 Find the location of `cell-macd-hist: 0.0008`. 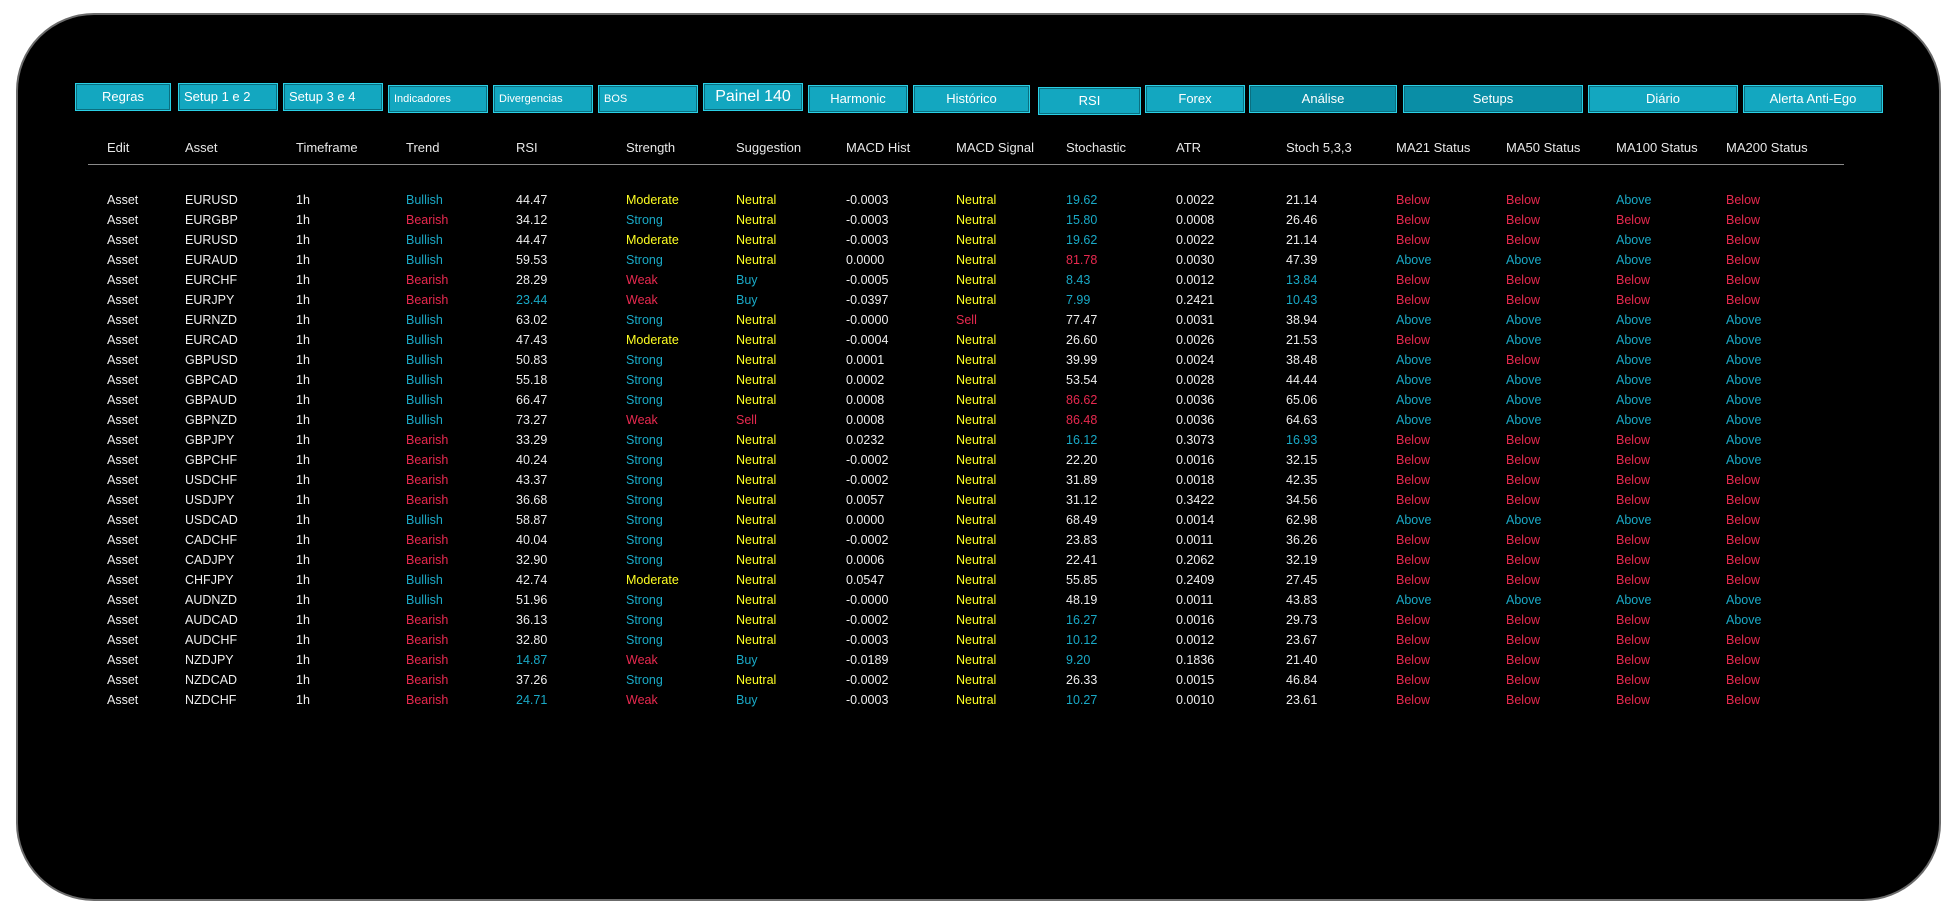

cell-macd-hist: 0.0008 is located at coordinates (865, 420).